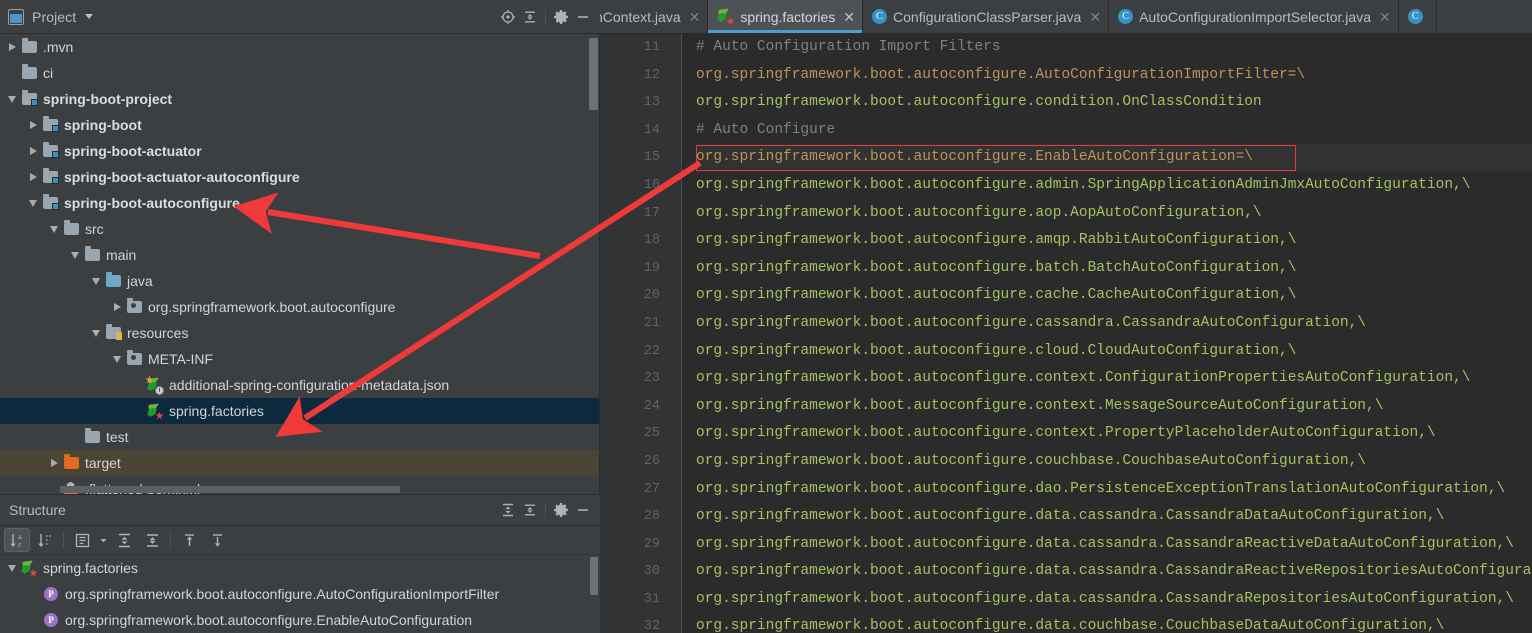 The width and height of the screenshot is (1532, 633). What do you see at coordinates (217, 540) in the screenshot?
I see `navigate-down-icon` at bounding box center [217, 540].